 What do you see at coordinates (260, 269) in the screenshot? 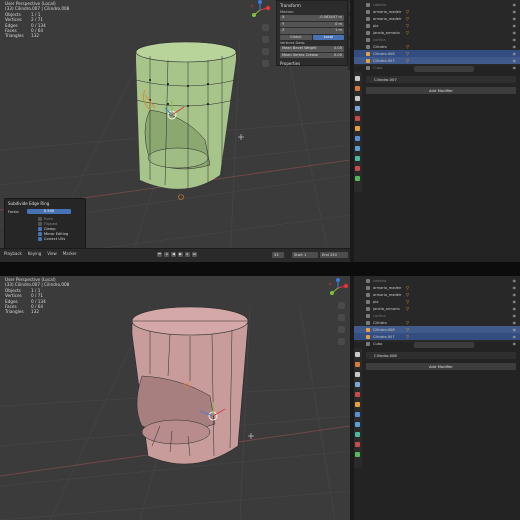
I see `area-separator` at bounding box center [260, 269].